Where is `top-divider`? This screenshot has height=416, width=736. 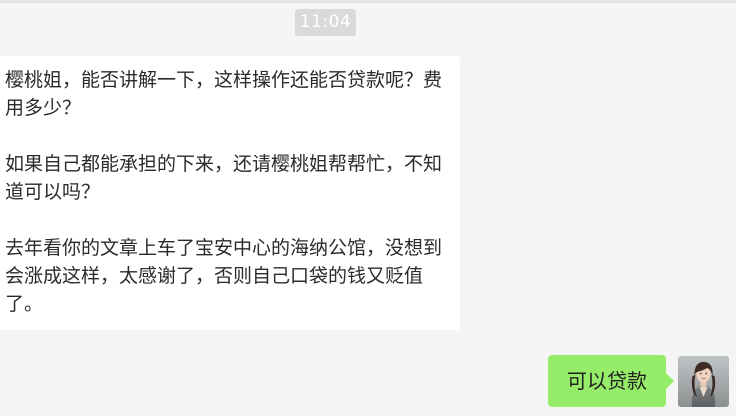
top-divider is located at coordinates (368, 1).